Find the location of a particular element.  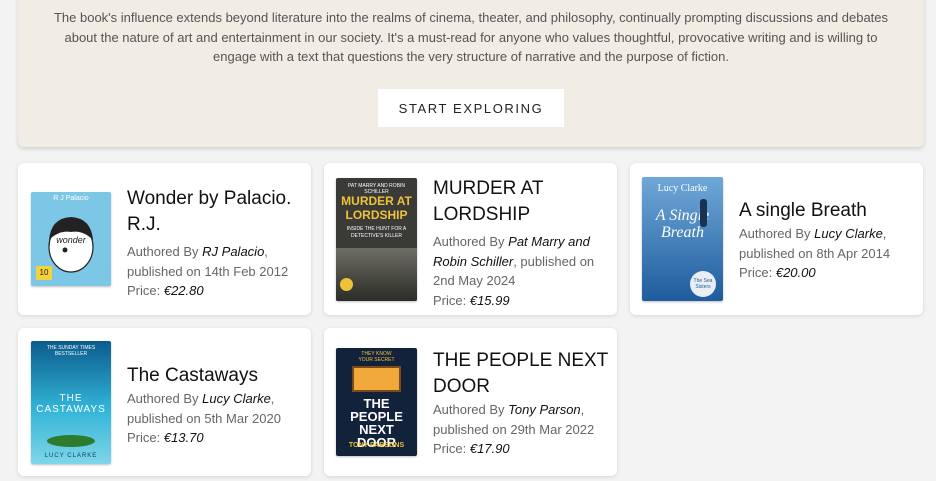

author-name: RJ Palacio is located at coordinates (233, 251).